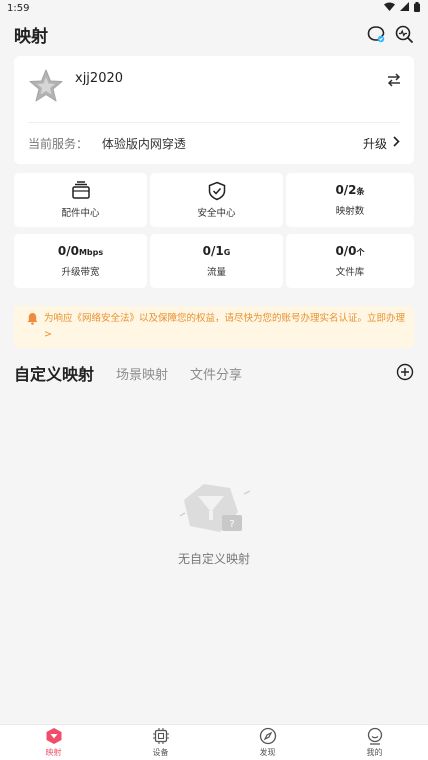  Describe the element at coordinates (215, 511) in the screenshot. I see `empty-mapping-illustration-icon: ?` at that location.